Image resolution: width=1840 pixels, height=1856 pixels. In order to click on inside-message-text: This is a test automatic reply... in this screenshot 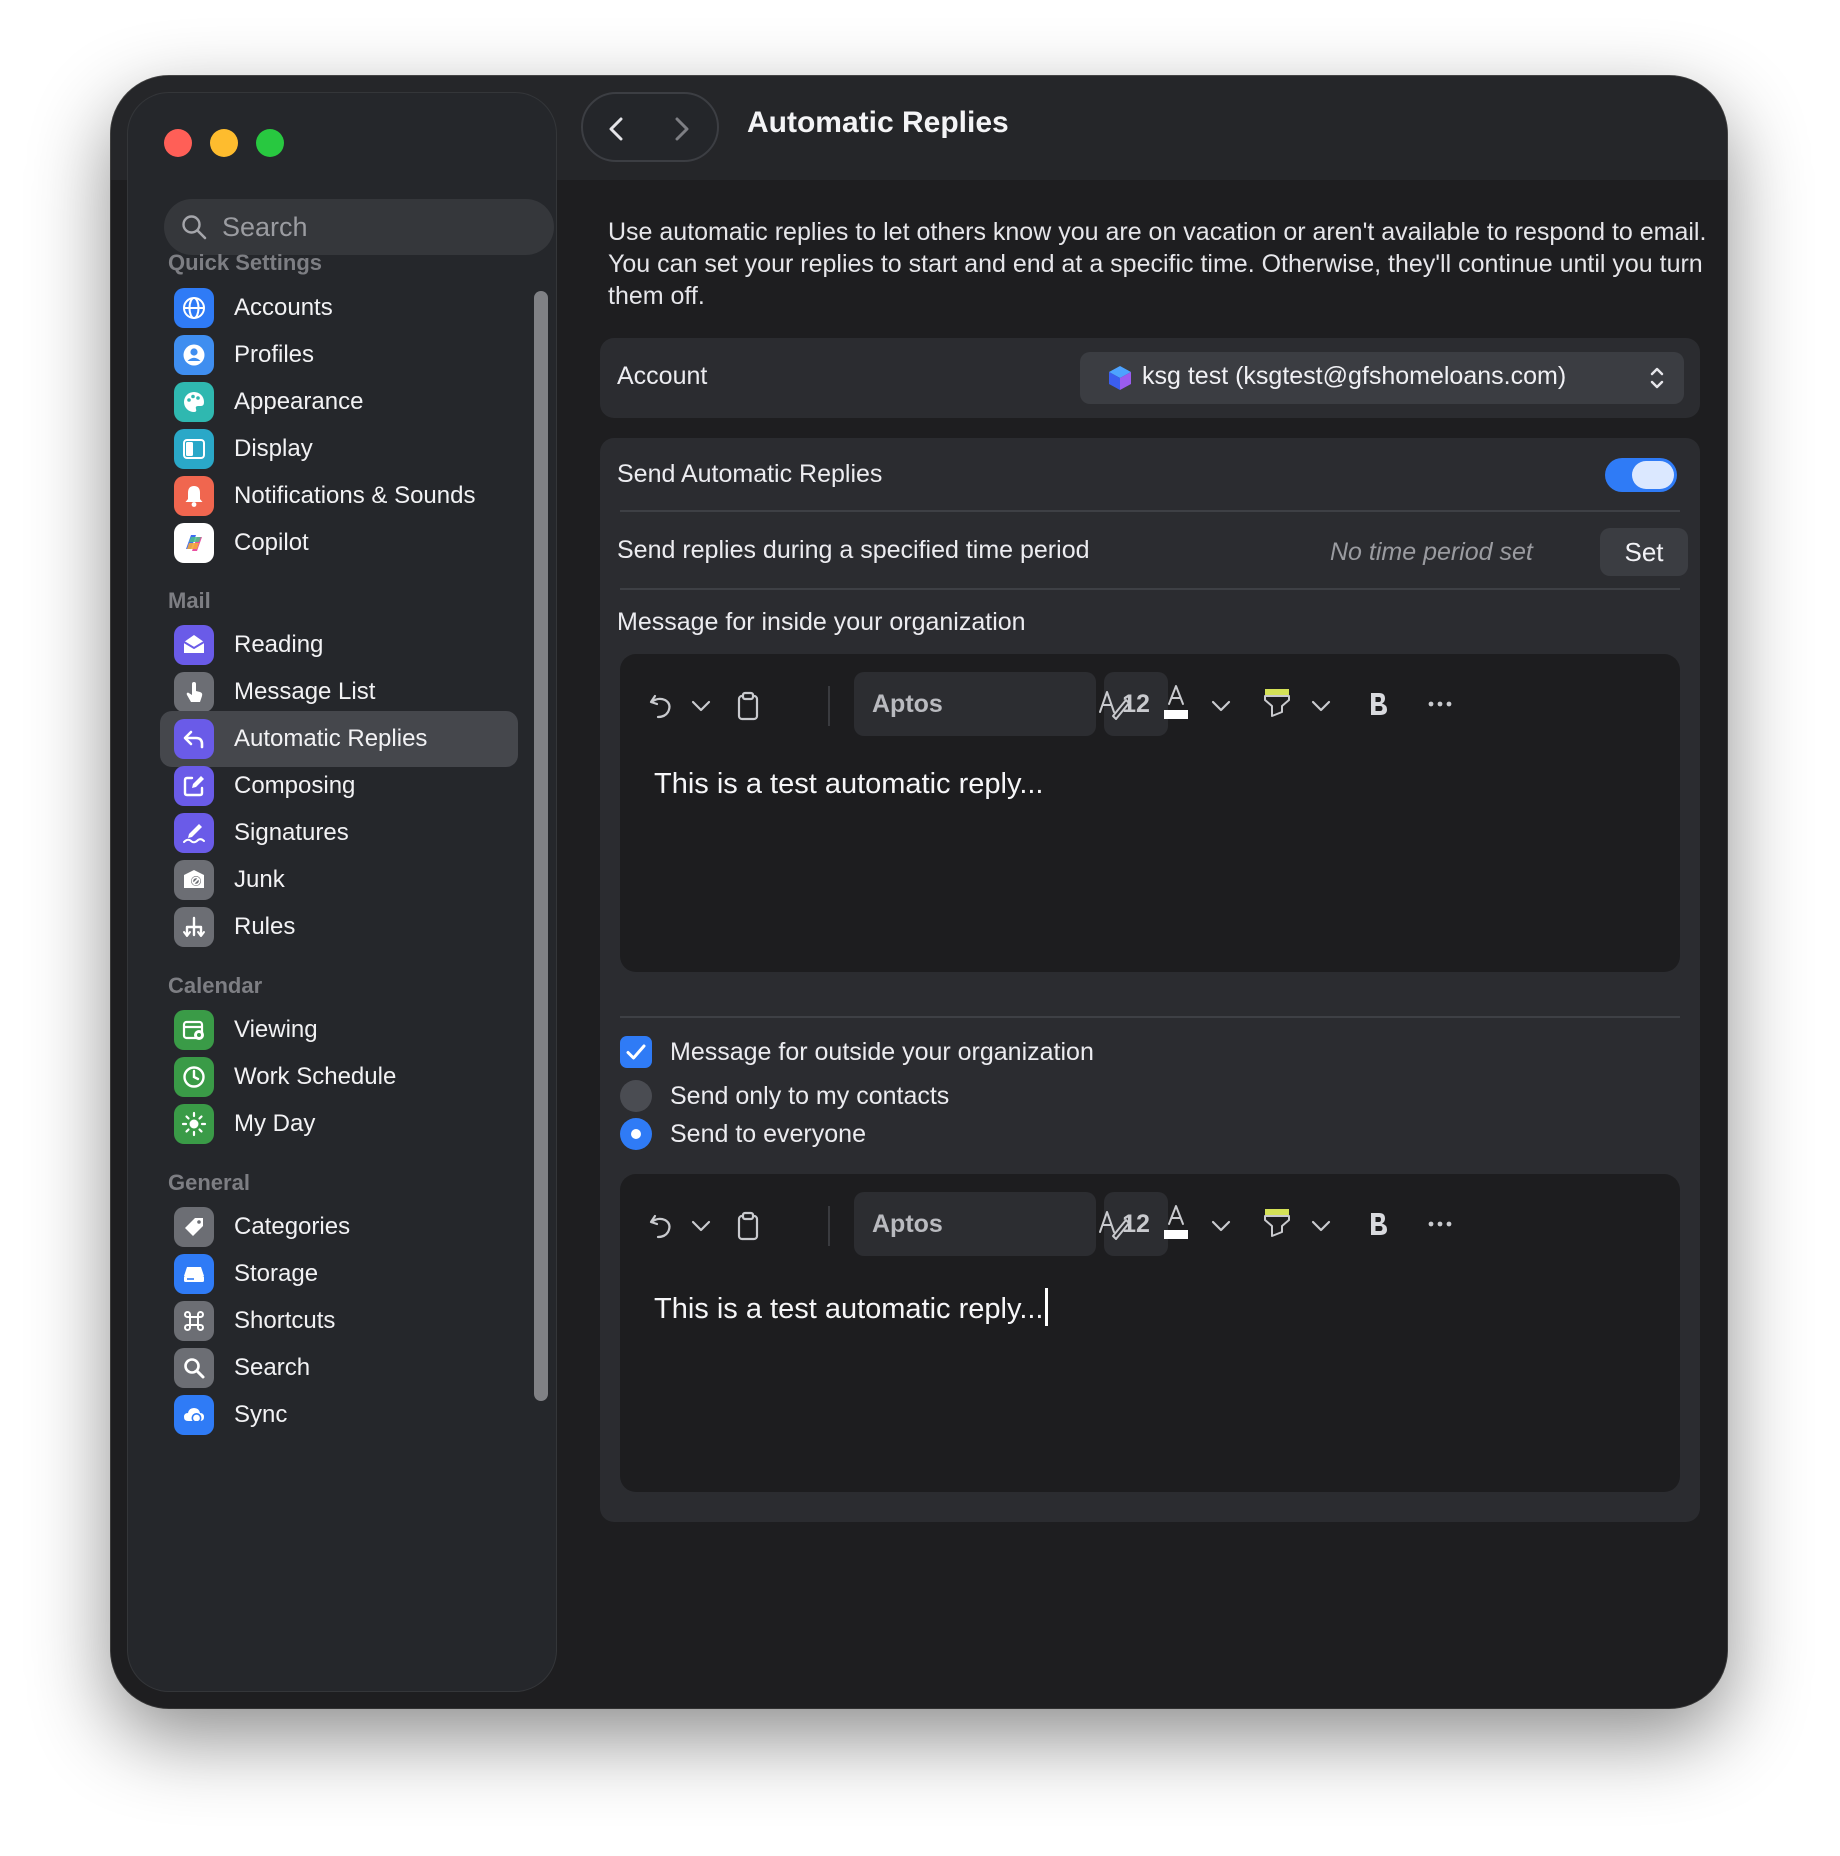, I will do `click(849, 784)`.